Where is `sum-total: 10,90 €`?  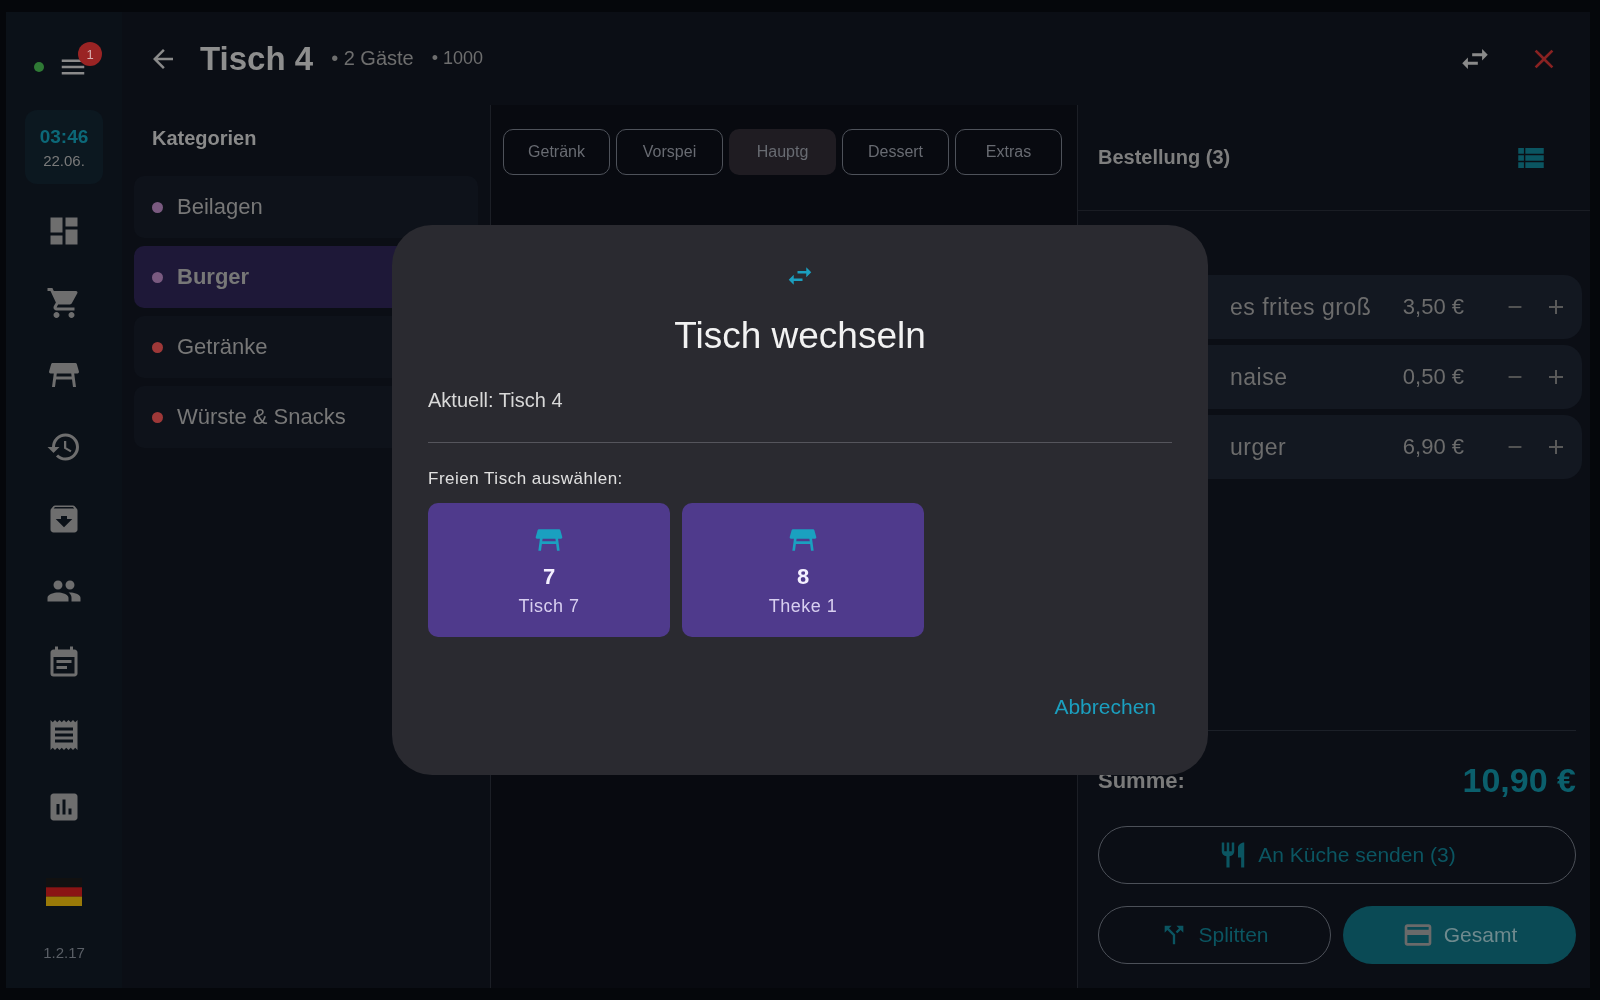
sum-total: 10,90 € is located at coordinates (1519, 780).